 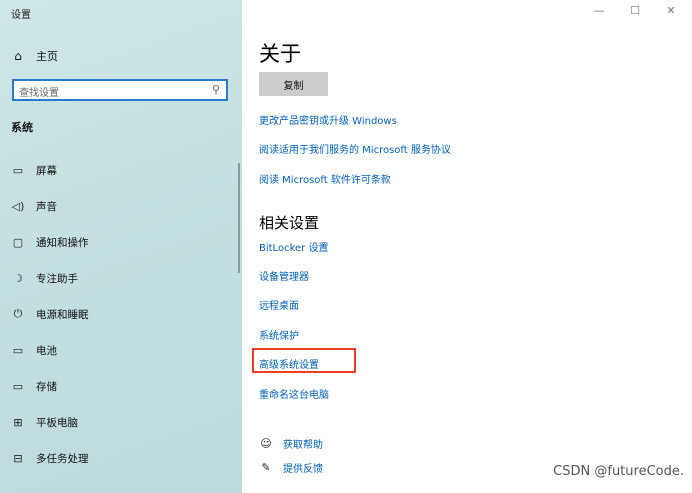 I want to click on sidebar-item-display: ▭ 屏幕, so click(x=33, y=170).